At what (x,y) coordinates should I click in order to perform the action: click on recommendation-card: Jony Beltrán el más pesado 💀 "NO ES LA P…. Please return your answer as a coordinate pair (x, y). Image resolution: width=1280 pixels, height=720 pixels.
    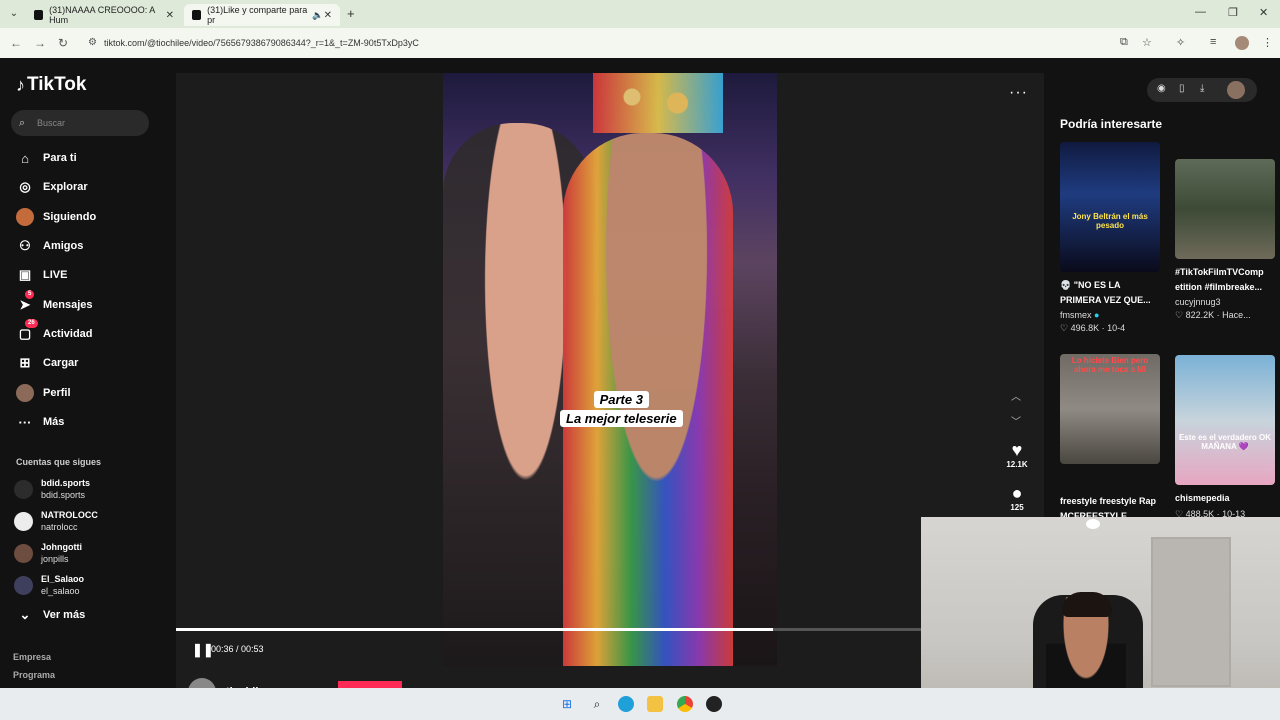
    Looking at the image, I should click on (1110, 238).